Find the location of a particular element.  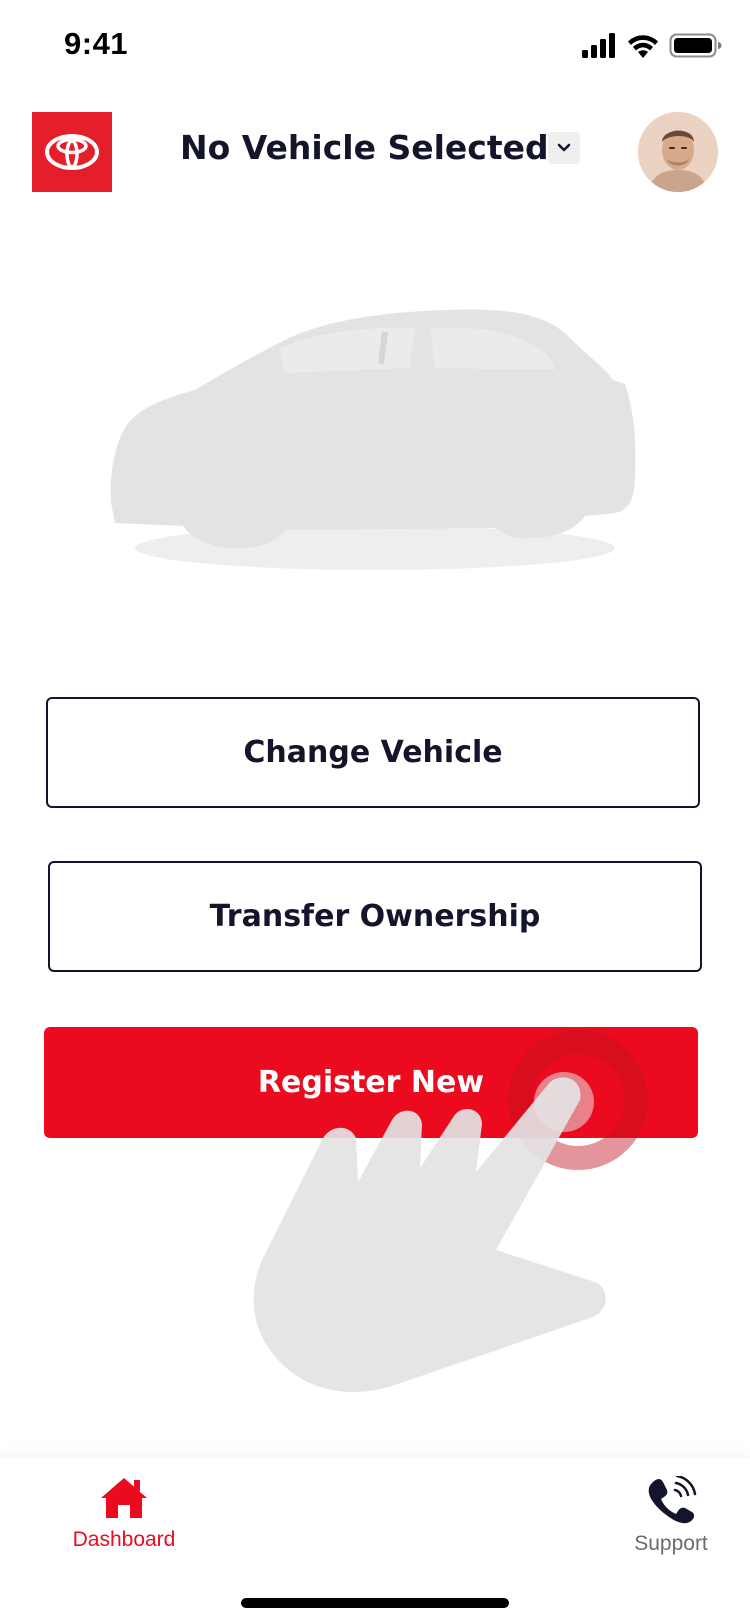

transfer-ownership-button: Transfer Ownership is located at coordinates (375, 916).